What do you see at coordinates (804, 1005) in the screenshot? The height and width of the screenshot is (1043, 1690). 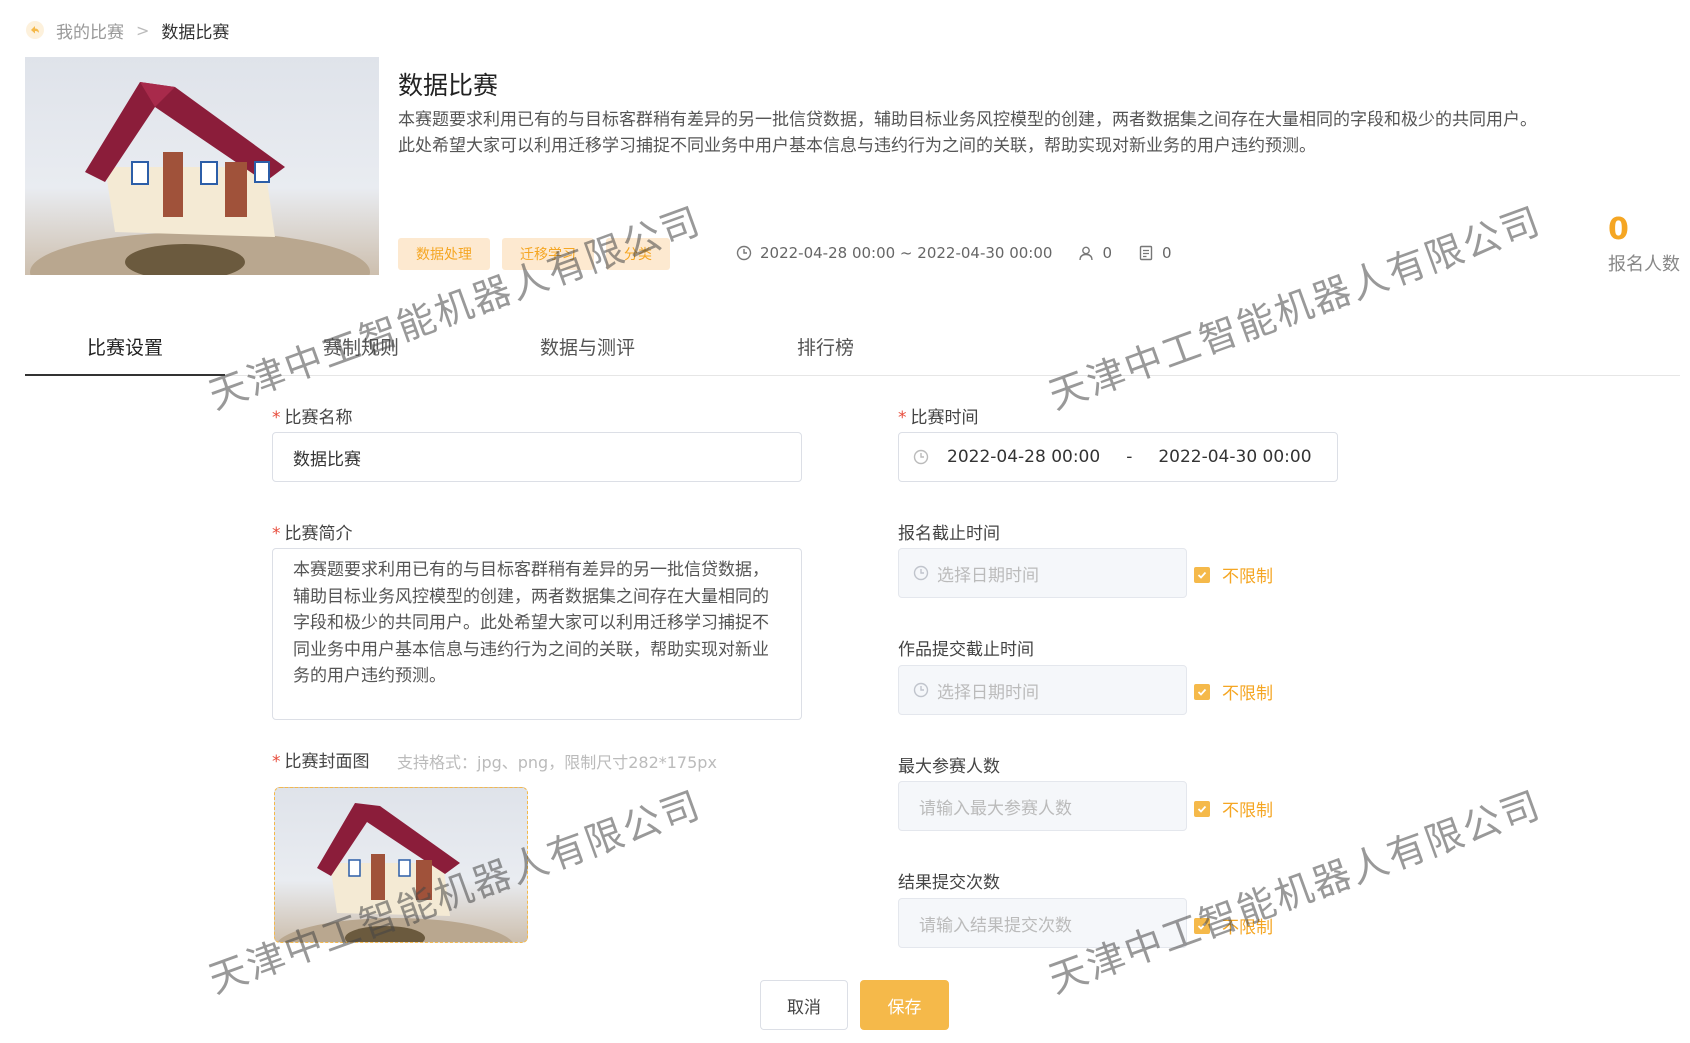 I see `cancel-button: 取消` at bounding box center [804, 1005].